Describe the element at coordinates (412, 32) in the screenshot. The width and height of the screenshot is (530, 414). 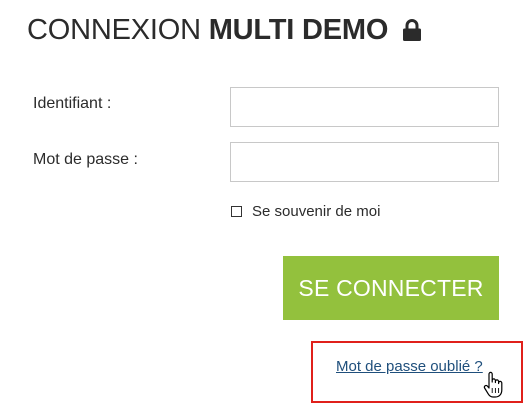
I see `lock-icon` at that location.